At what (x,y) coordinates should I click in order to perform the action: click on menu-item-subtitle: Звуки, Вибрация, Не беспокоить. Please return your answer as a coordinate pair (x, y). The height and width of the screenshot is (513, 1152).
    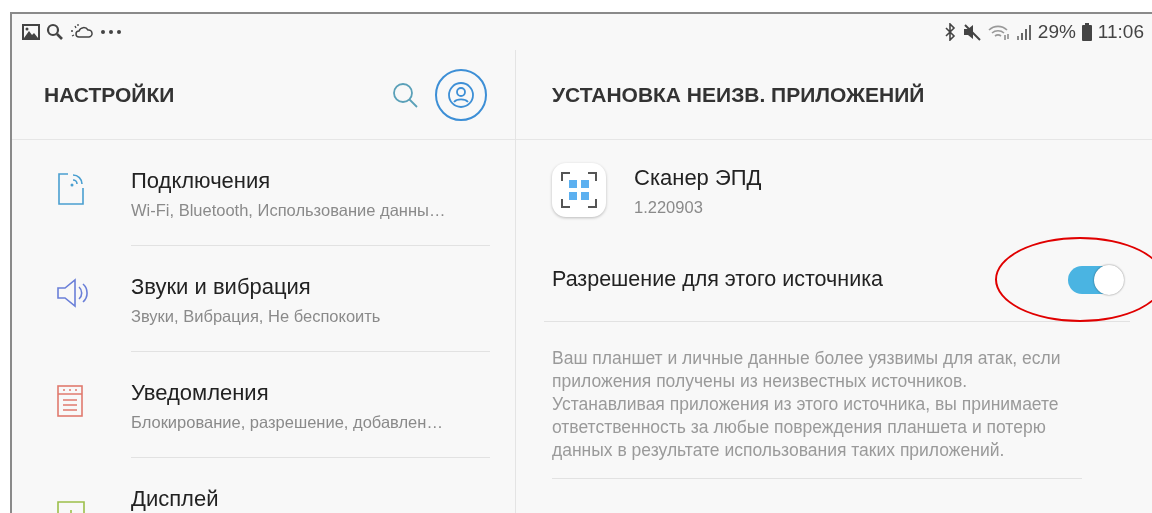
    Looking at the image, I should click on (256, 316).